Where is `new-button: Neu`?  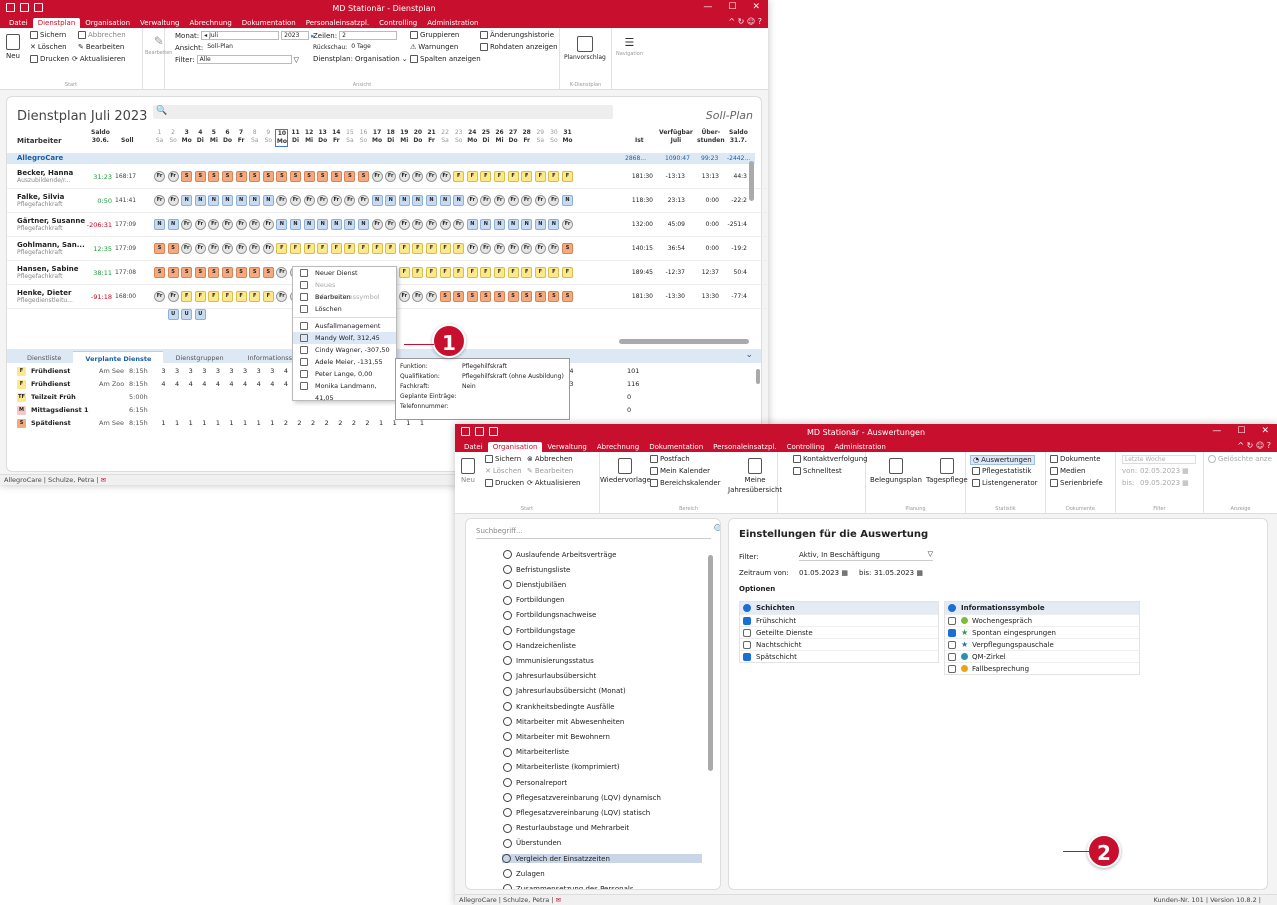
new-button: Neu is located at coordinates (13, 47).